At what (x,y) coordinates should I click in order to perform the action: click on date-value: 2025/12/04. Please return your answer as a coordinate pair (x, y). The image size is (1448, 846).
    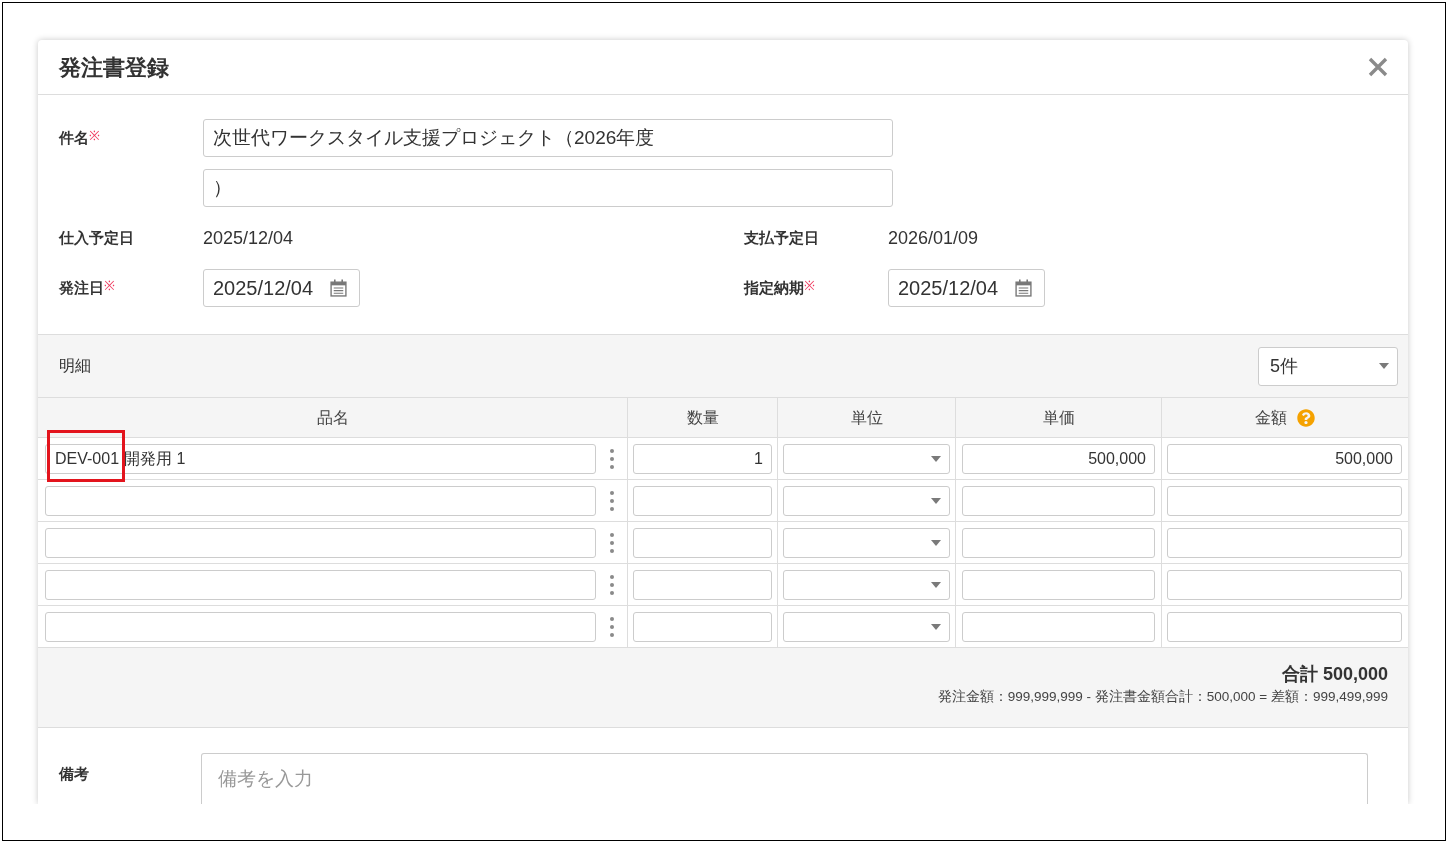
    Looking at the image, I should click on (248, 238).